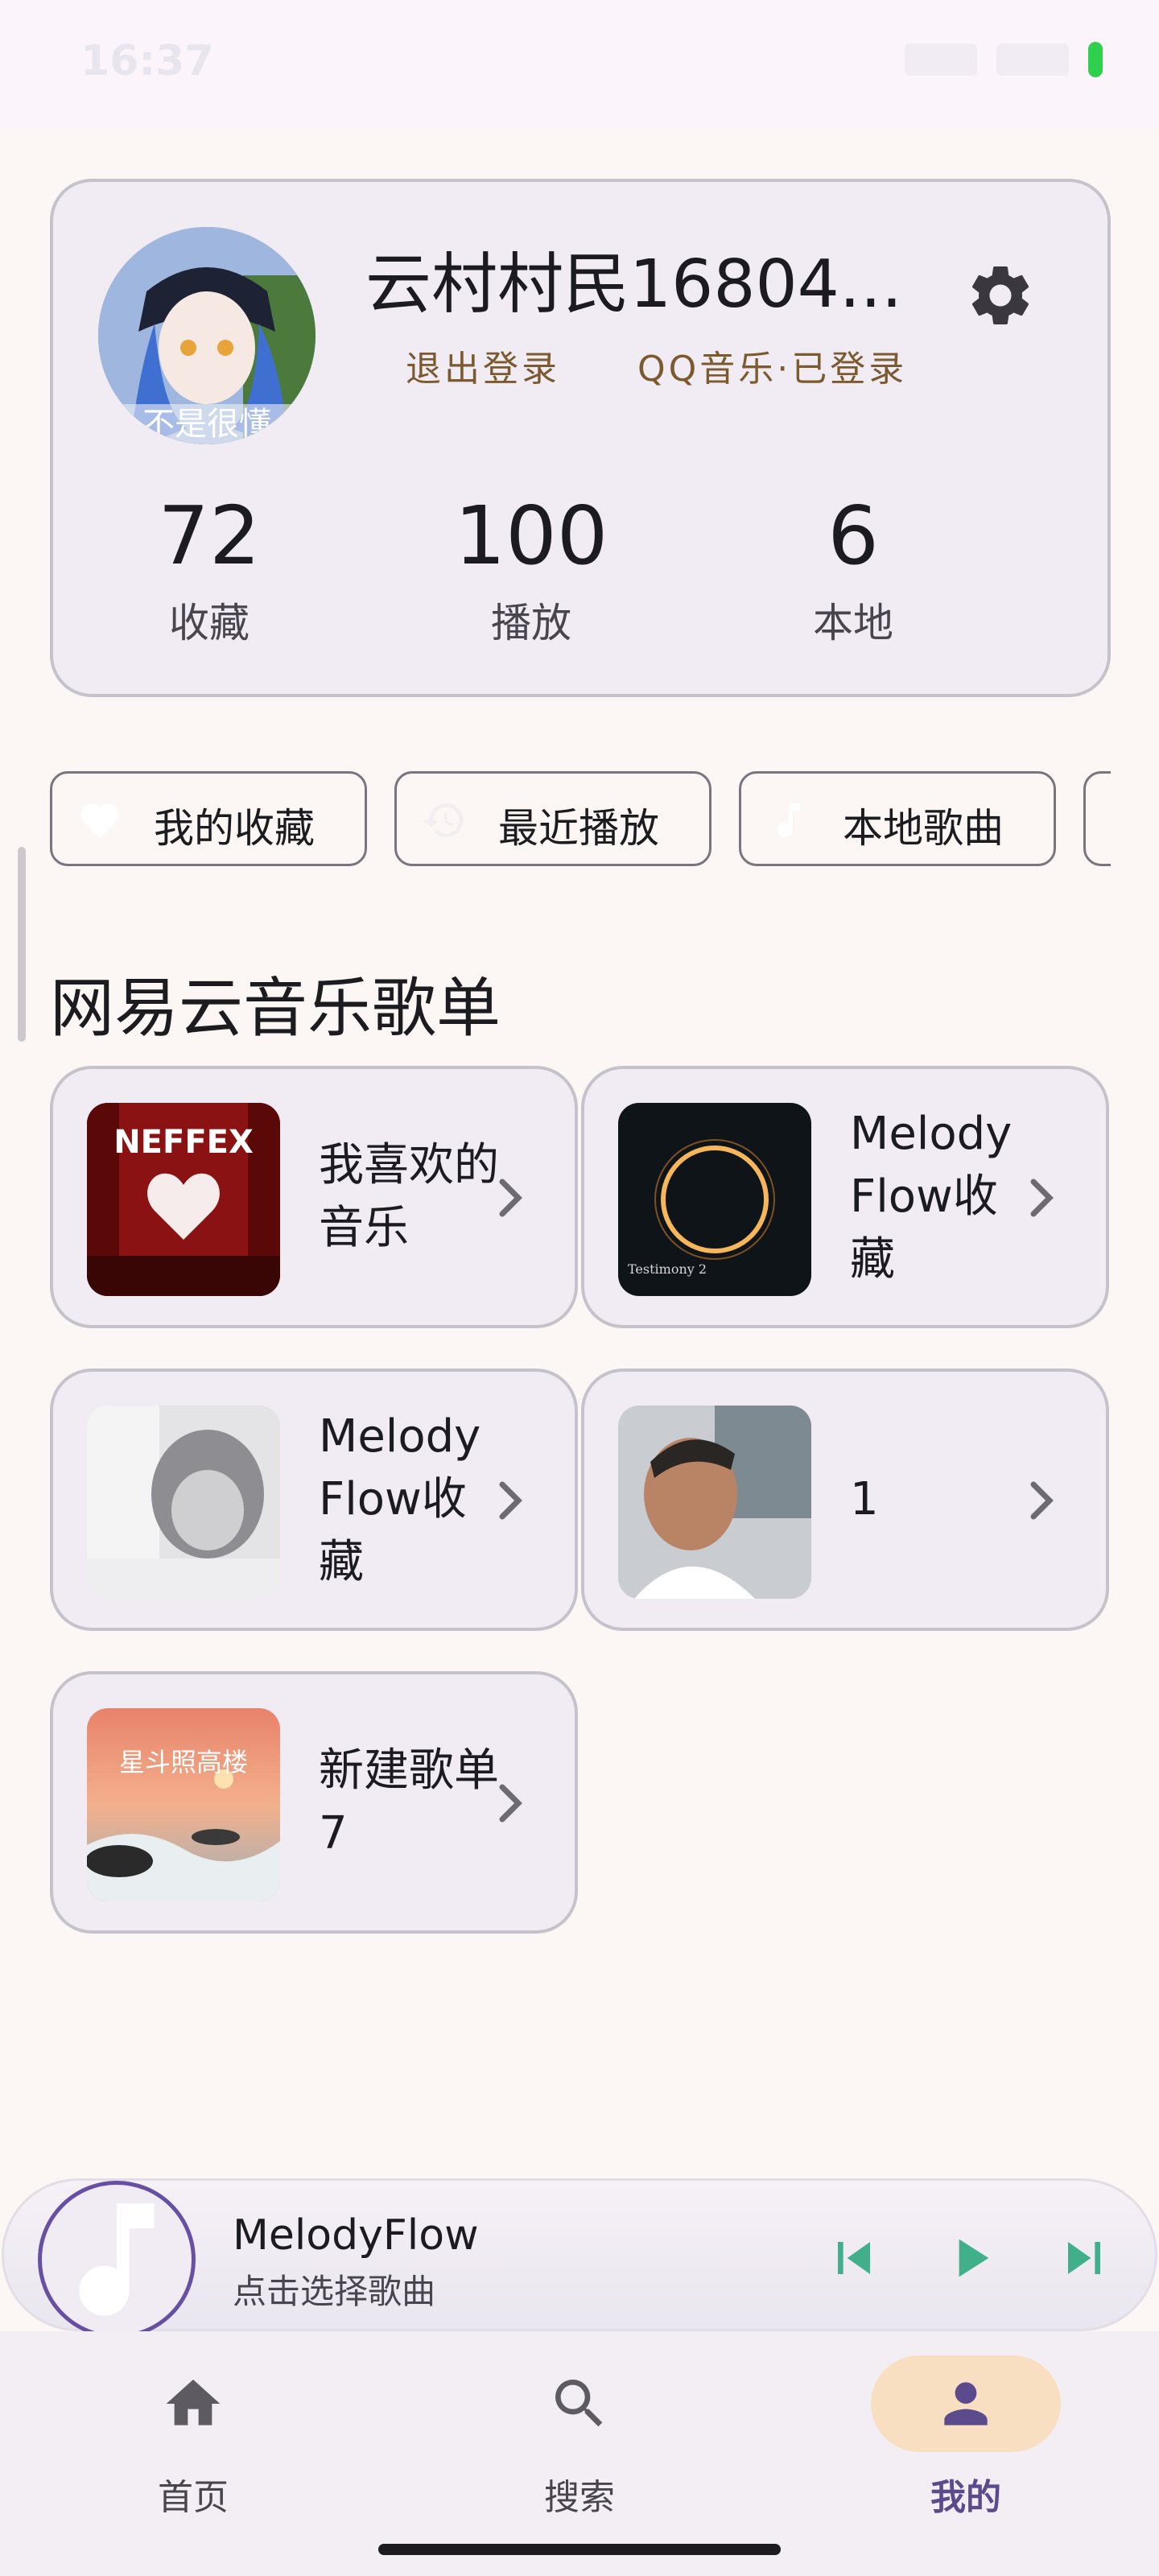 This screenshot has height=2576, width=1159. What do you see at coordinates (579, 2549) in the screenshot?
I see `home-indicator` at bounding box center [579, 2549].